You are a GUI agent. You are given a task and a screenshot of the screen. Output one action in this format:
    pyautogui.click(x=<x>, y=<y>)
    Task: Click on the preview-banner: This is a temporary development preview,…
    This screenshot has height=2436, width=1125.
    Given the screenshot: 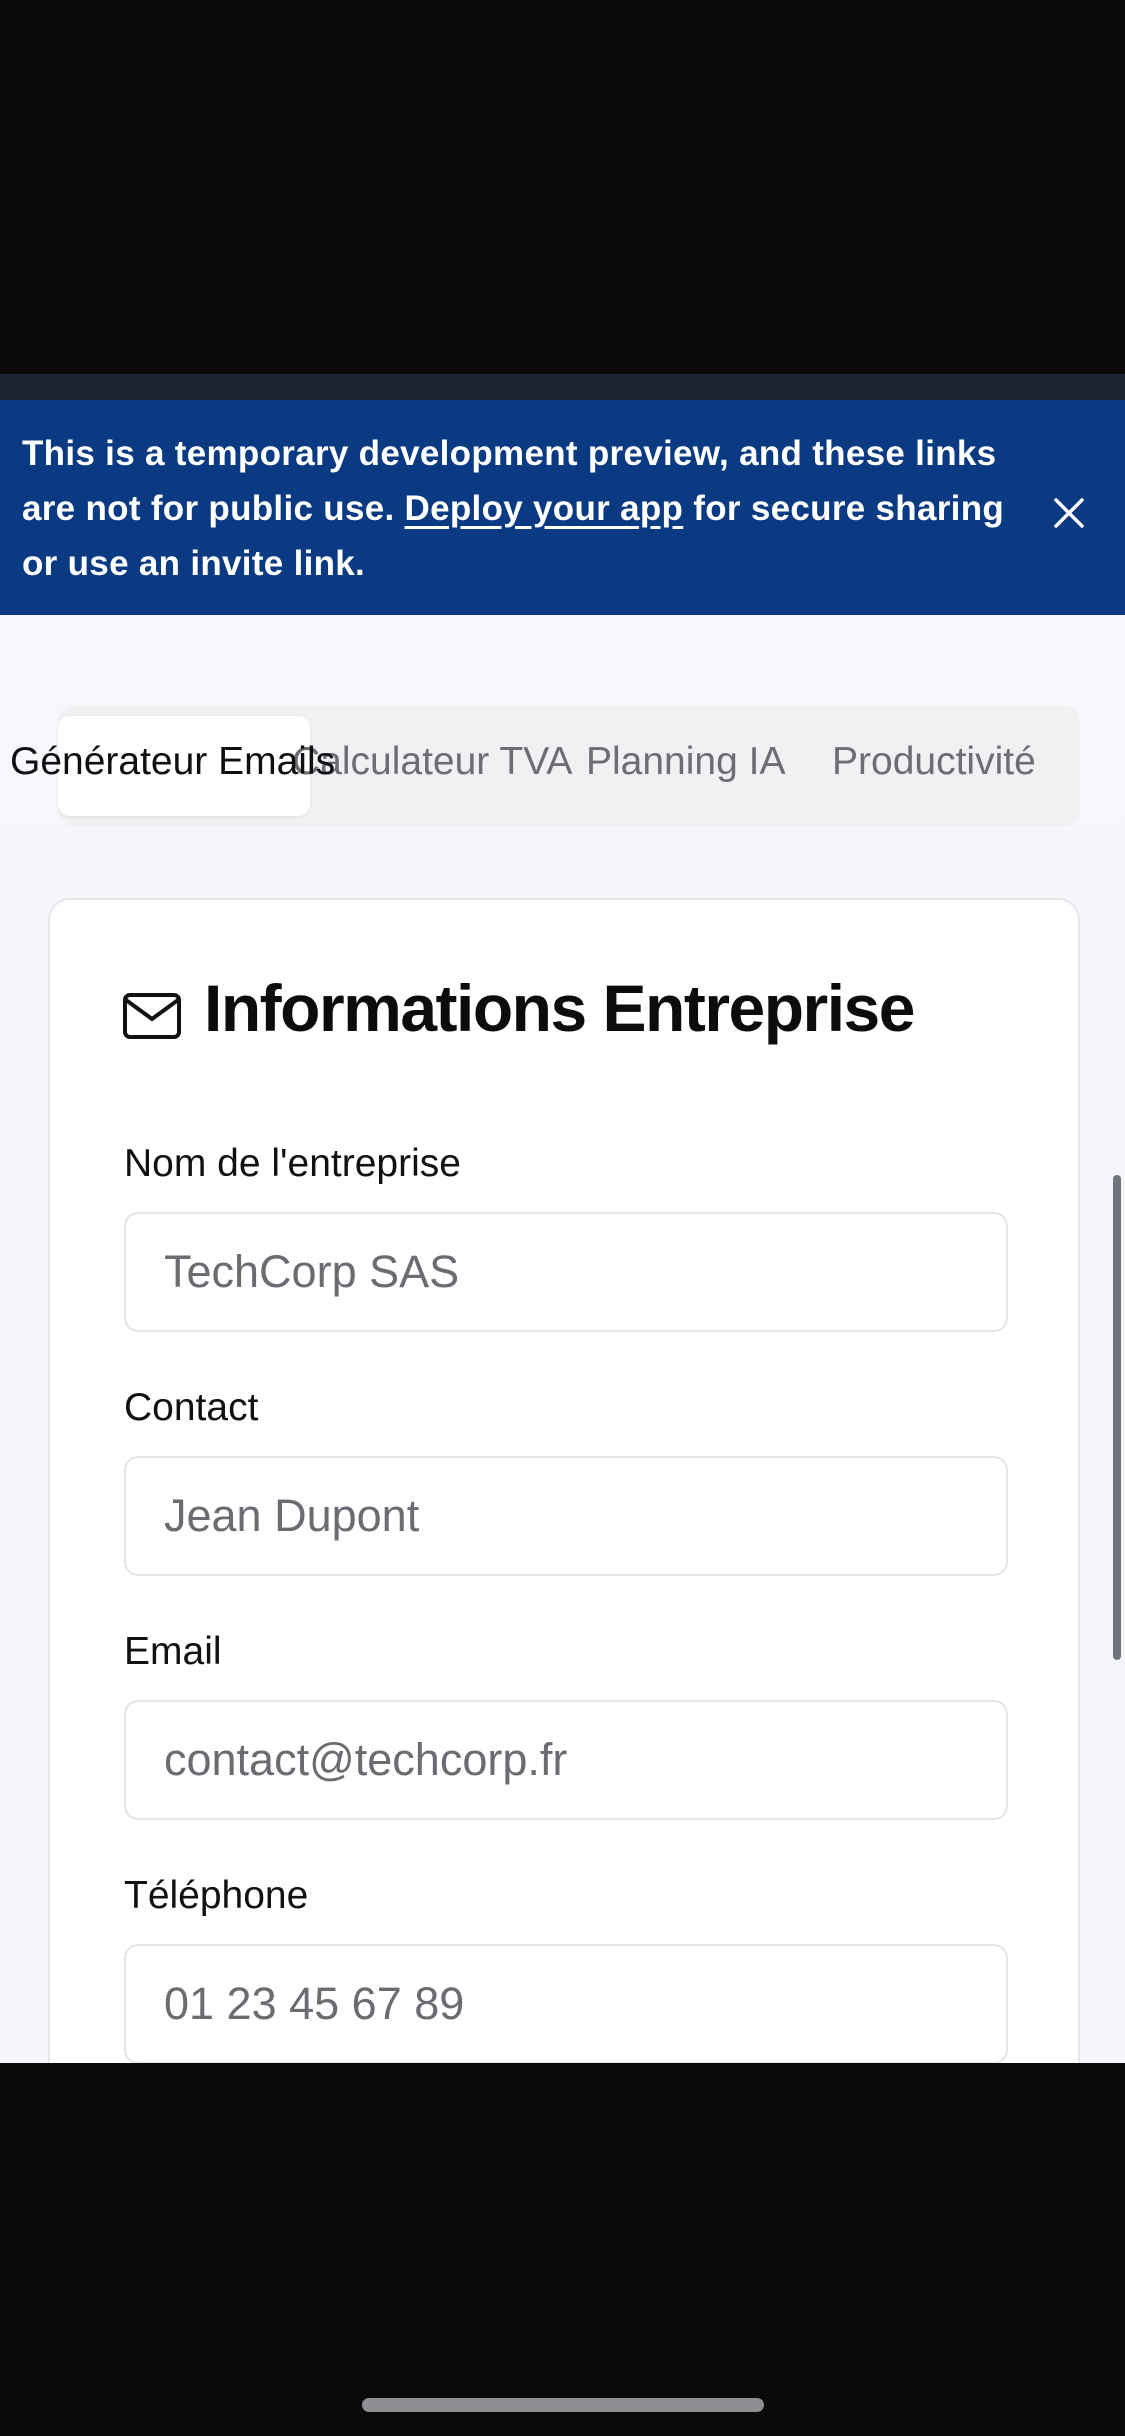 What is the action you would take?
    pyautogui.click(x=562, y=507)
    